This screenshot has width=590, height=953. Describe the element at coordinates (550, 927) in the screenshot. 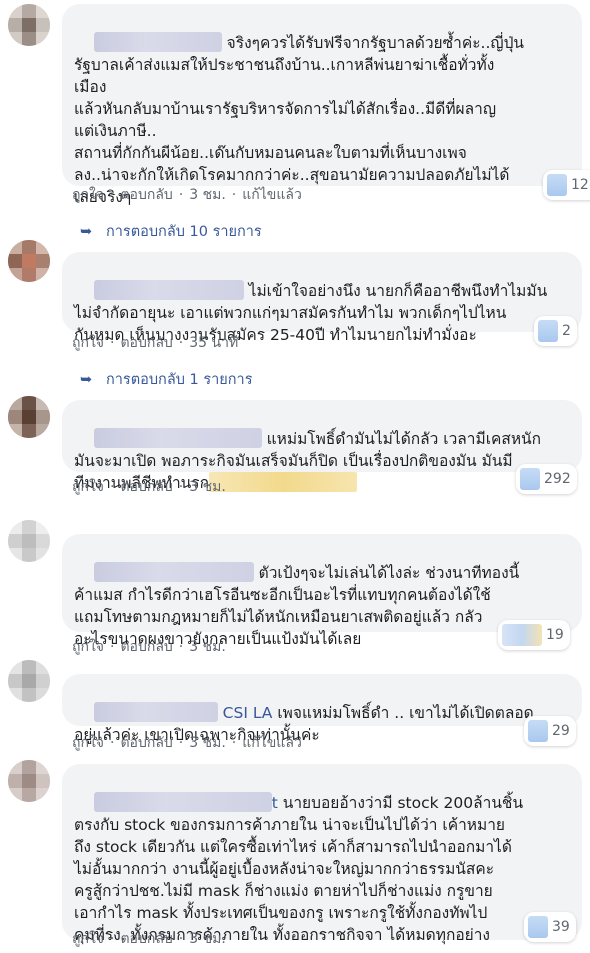

I see `reaction-count: 39` at that location.